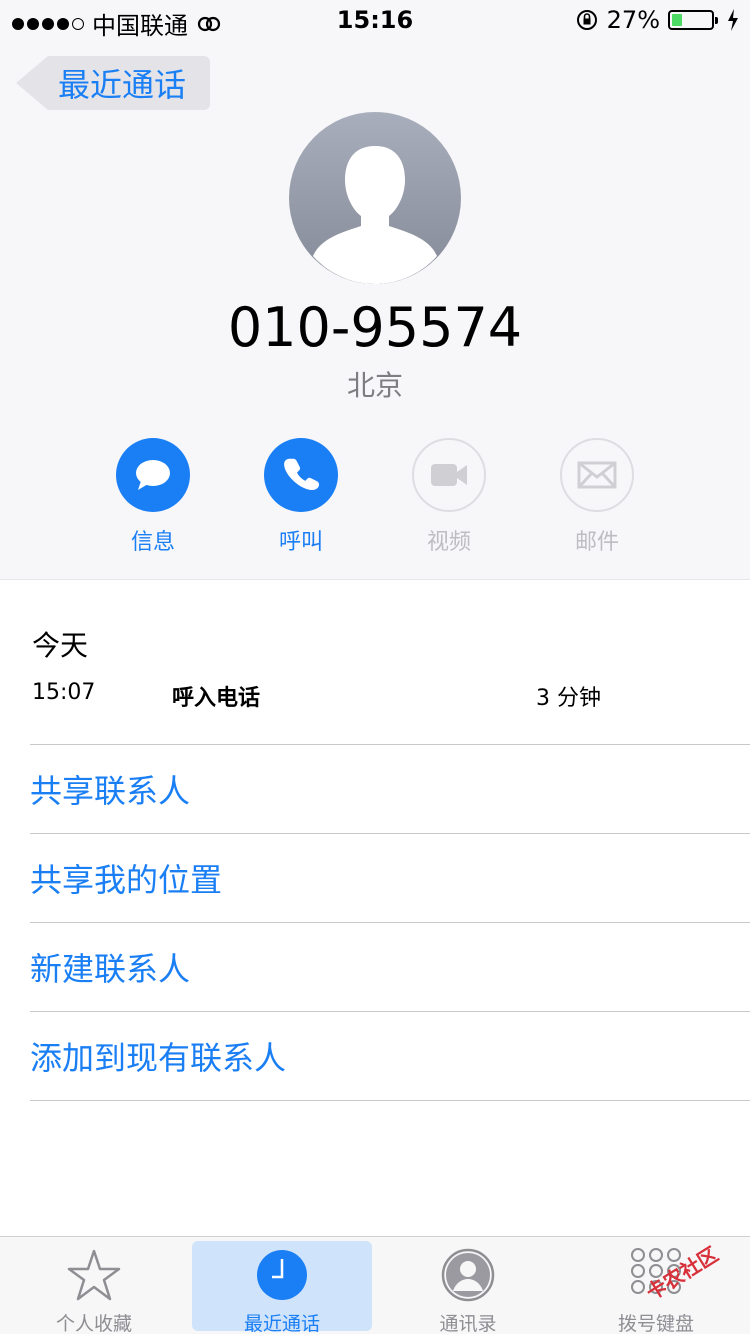 The width and height of the screenshot is (750, 1334). Describe the element at coordinates (597, 475) in the screenshot. I see `mail-icon` at that location.